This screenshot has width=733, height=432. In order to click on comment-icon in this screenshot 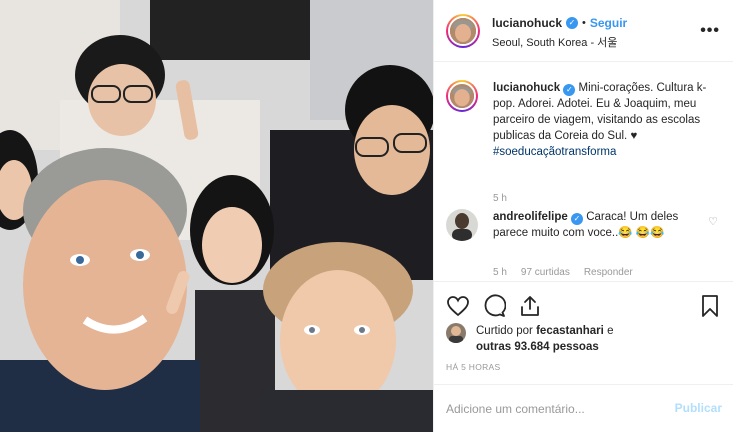, I will do `click(494, 306)`.